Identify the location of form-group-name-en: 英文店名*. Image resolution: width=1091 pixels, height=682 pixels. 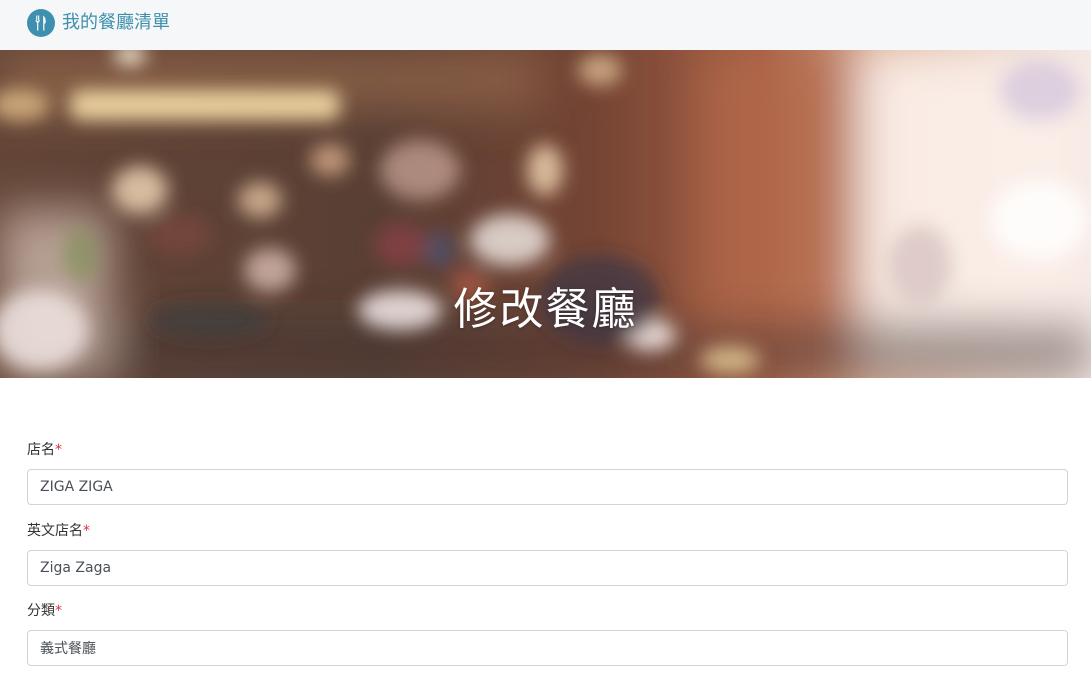
(547, 559).